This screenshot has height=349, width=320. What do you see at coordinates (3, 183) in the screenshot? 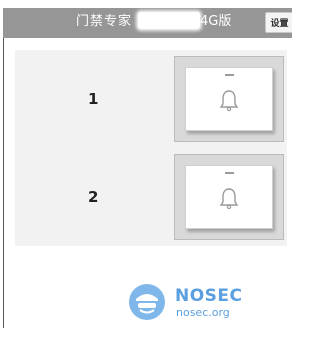
I see `left-edge-divider` at bounding box center [3, 183].